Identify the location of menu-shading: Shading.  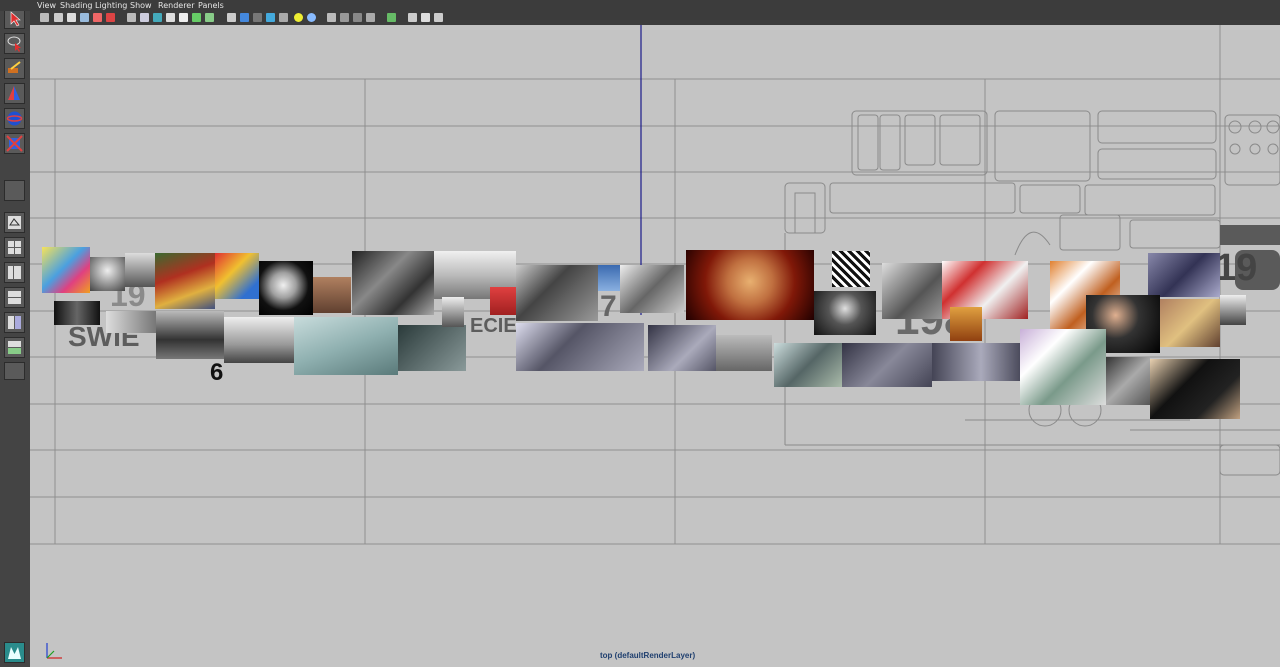
(76, 5).